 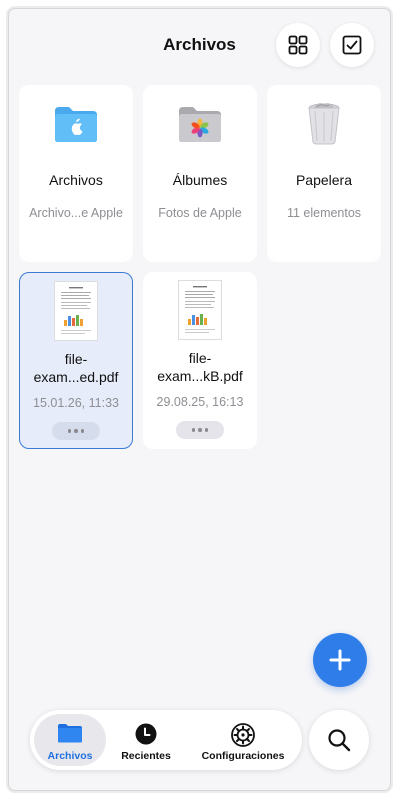 What do you see at coordinates (76, 180) in the screenshot?
I see `location-name: Archivos` at bounding box center [76, 180].